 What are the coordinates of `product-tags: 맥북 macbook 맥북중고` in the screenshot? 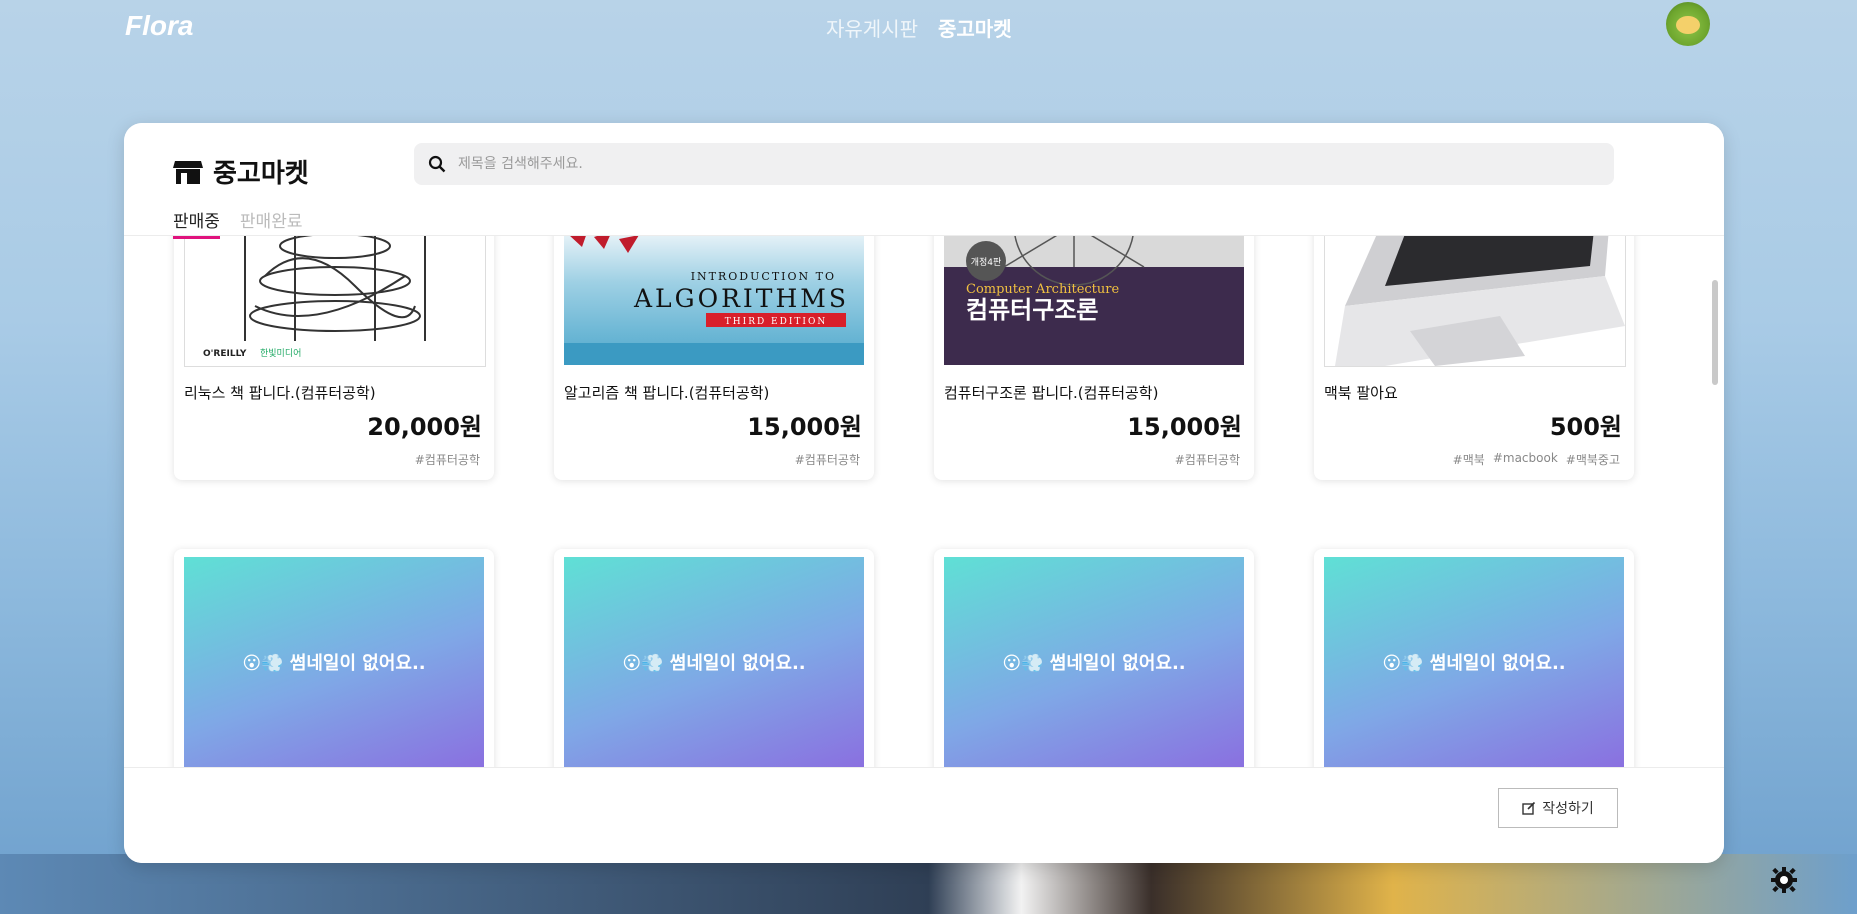 It's located at (1536, 459).